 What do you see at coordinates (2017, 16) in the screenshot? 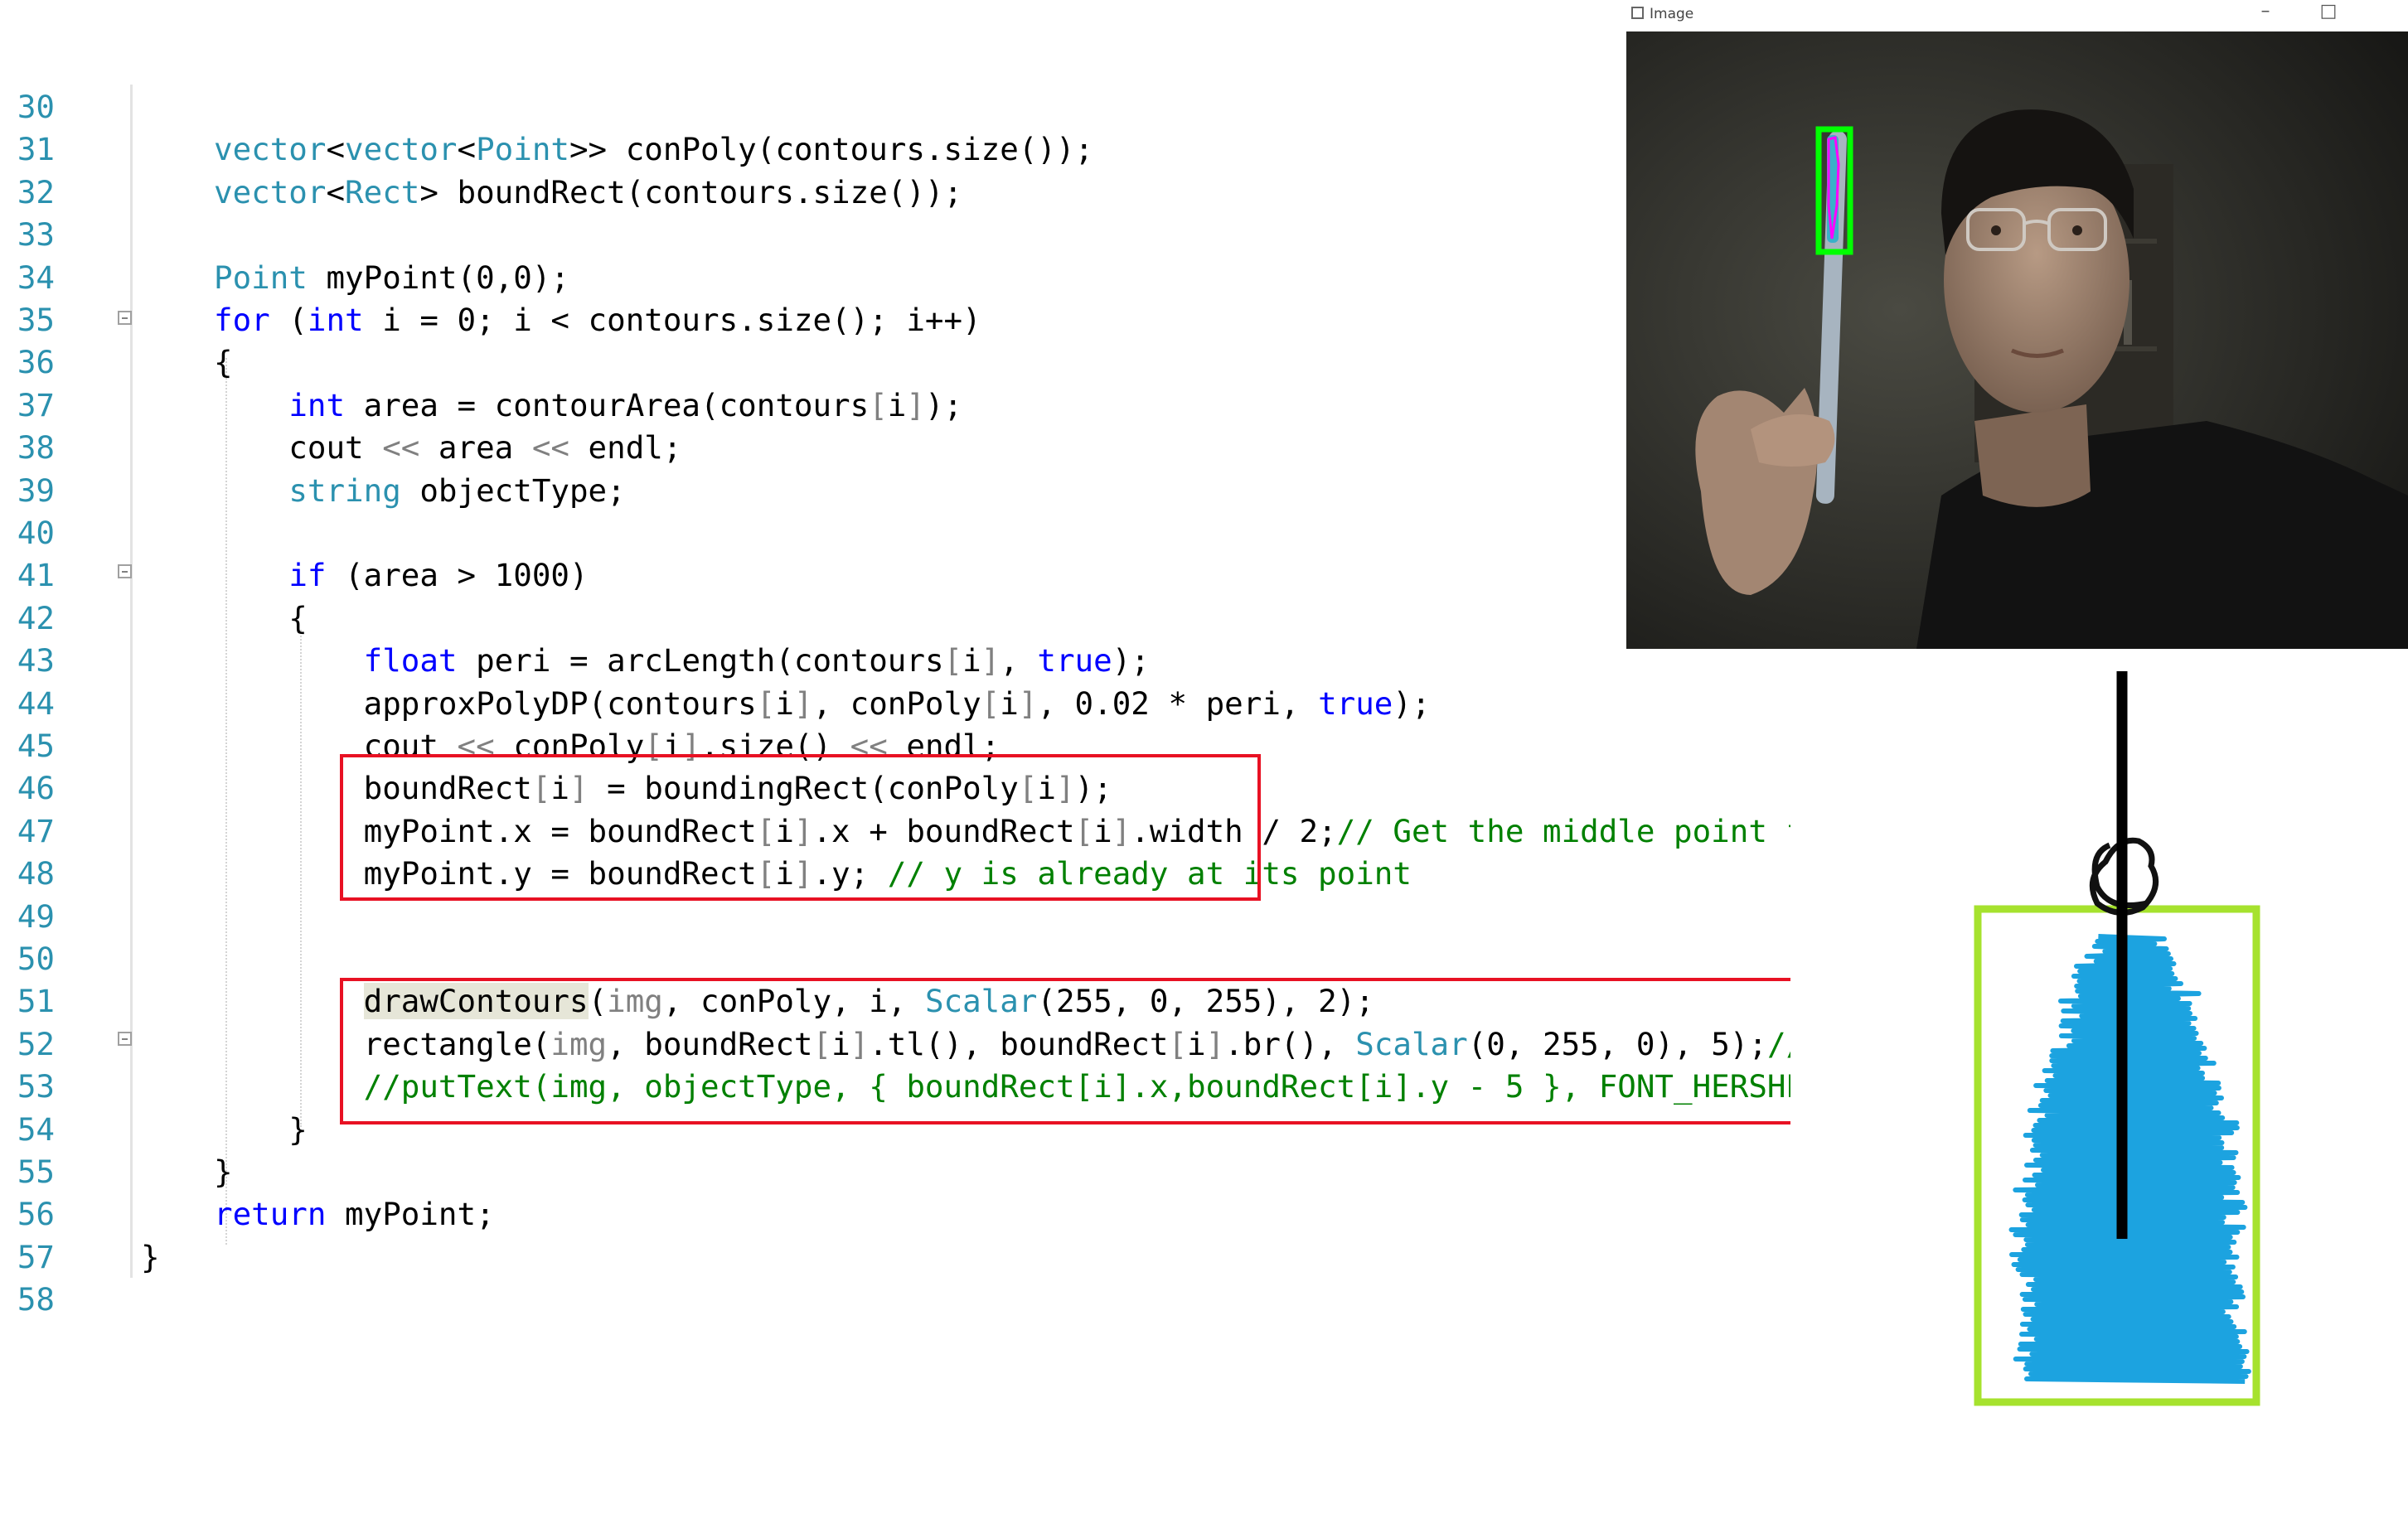
I see `window-titlebar: Image – □` at bounding box center [2017, 16].